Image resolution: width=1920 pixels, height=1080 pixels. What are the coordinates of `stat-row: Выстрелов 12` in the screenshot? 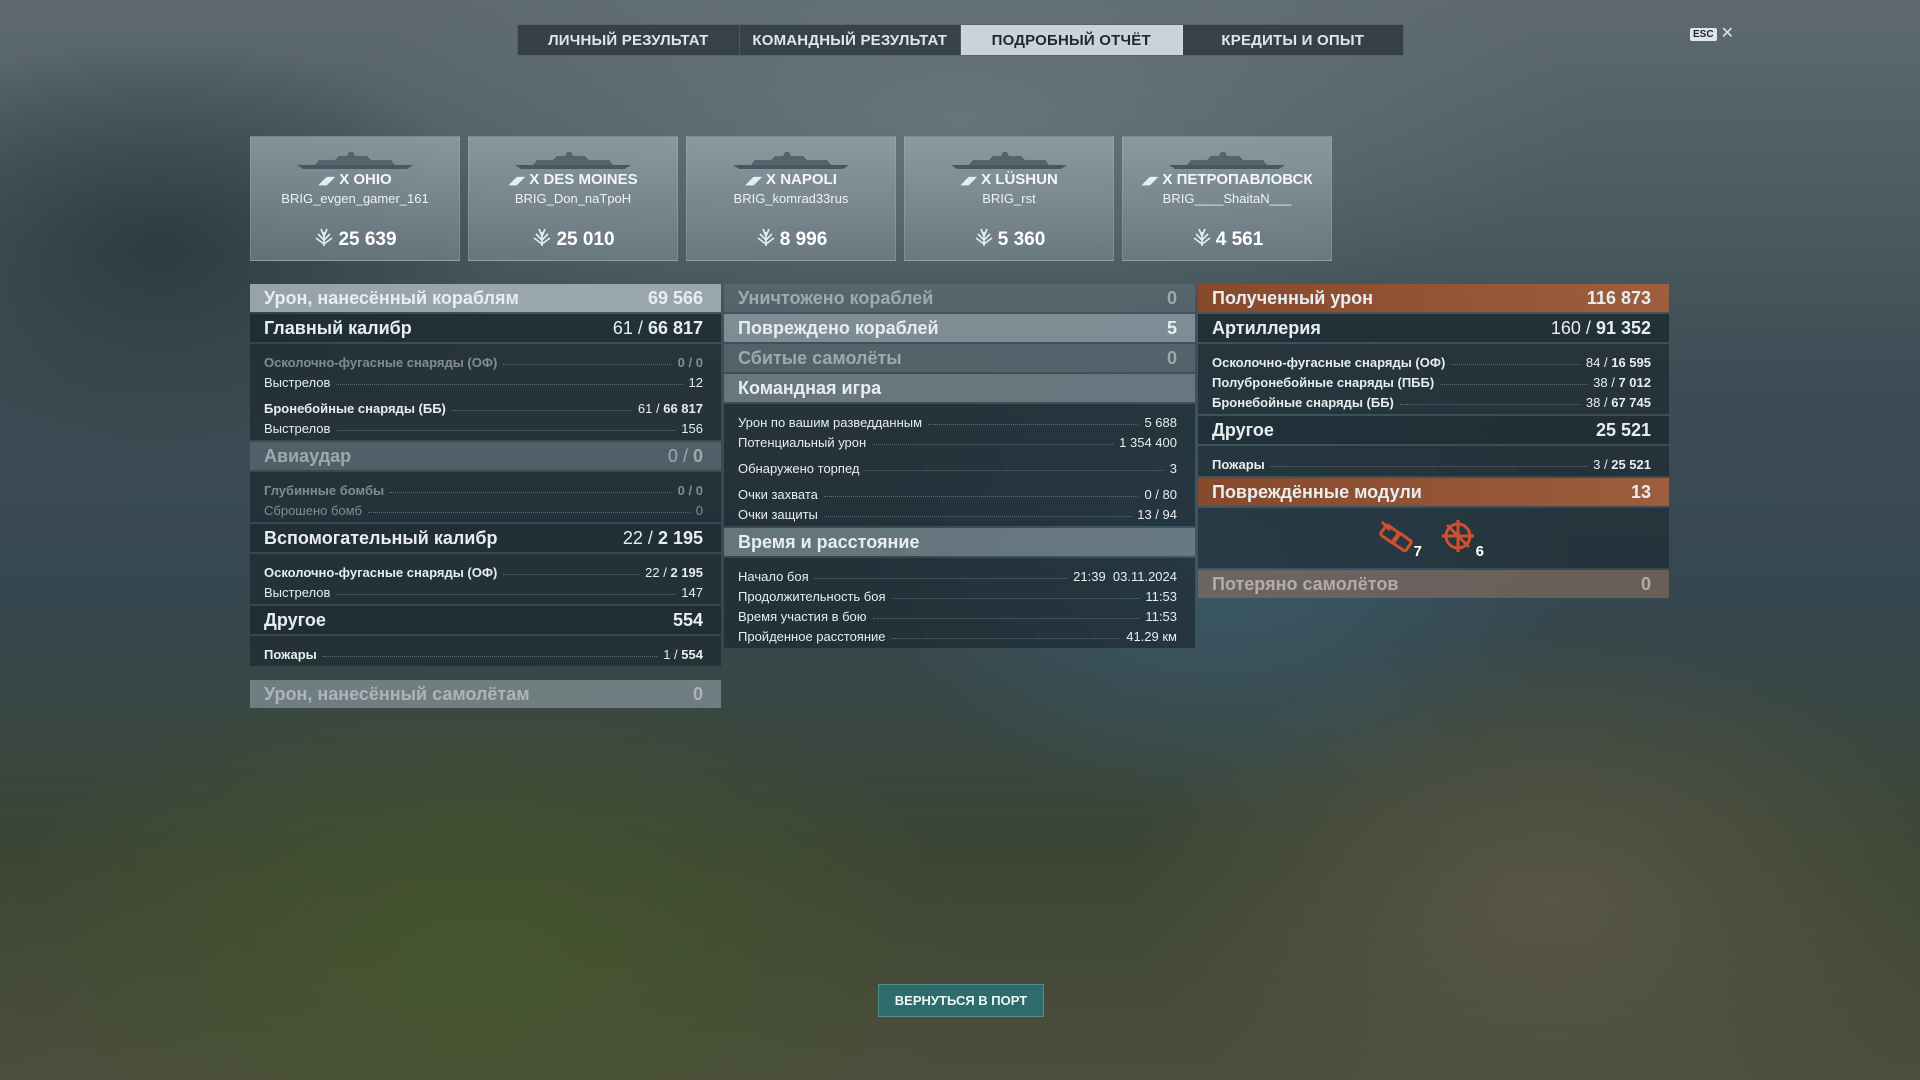 It's located at (483, 382).